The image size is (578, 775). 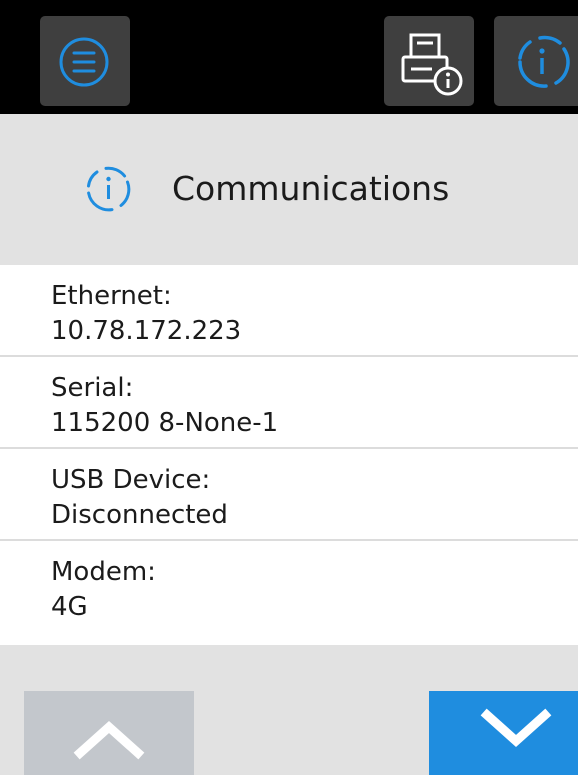 I want to click on item-value: 115200 8-None-1, so click(x=165, y=423).